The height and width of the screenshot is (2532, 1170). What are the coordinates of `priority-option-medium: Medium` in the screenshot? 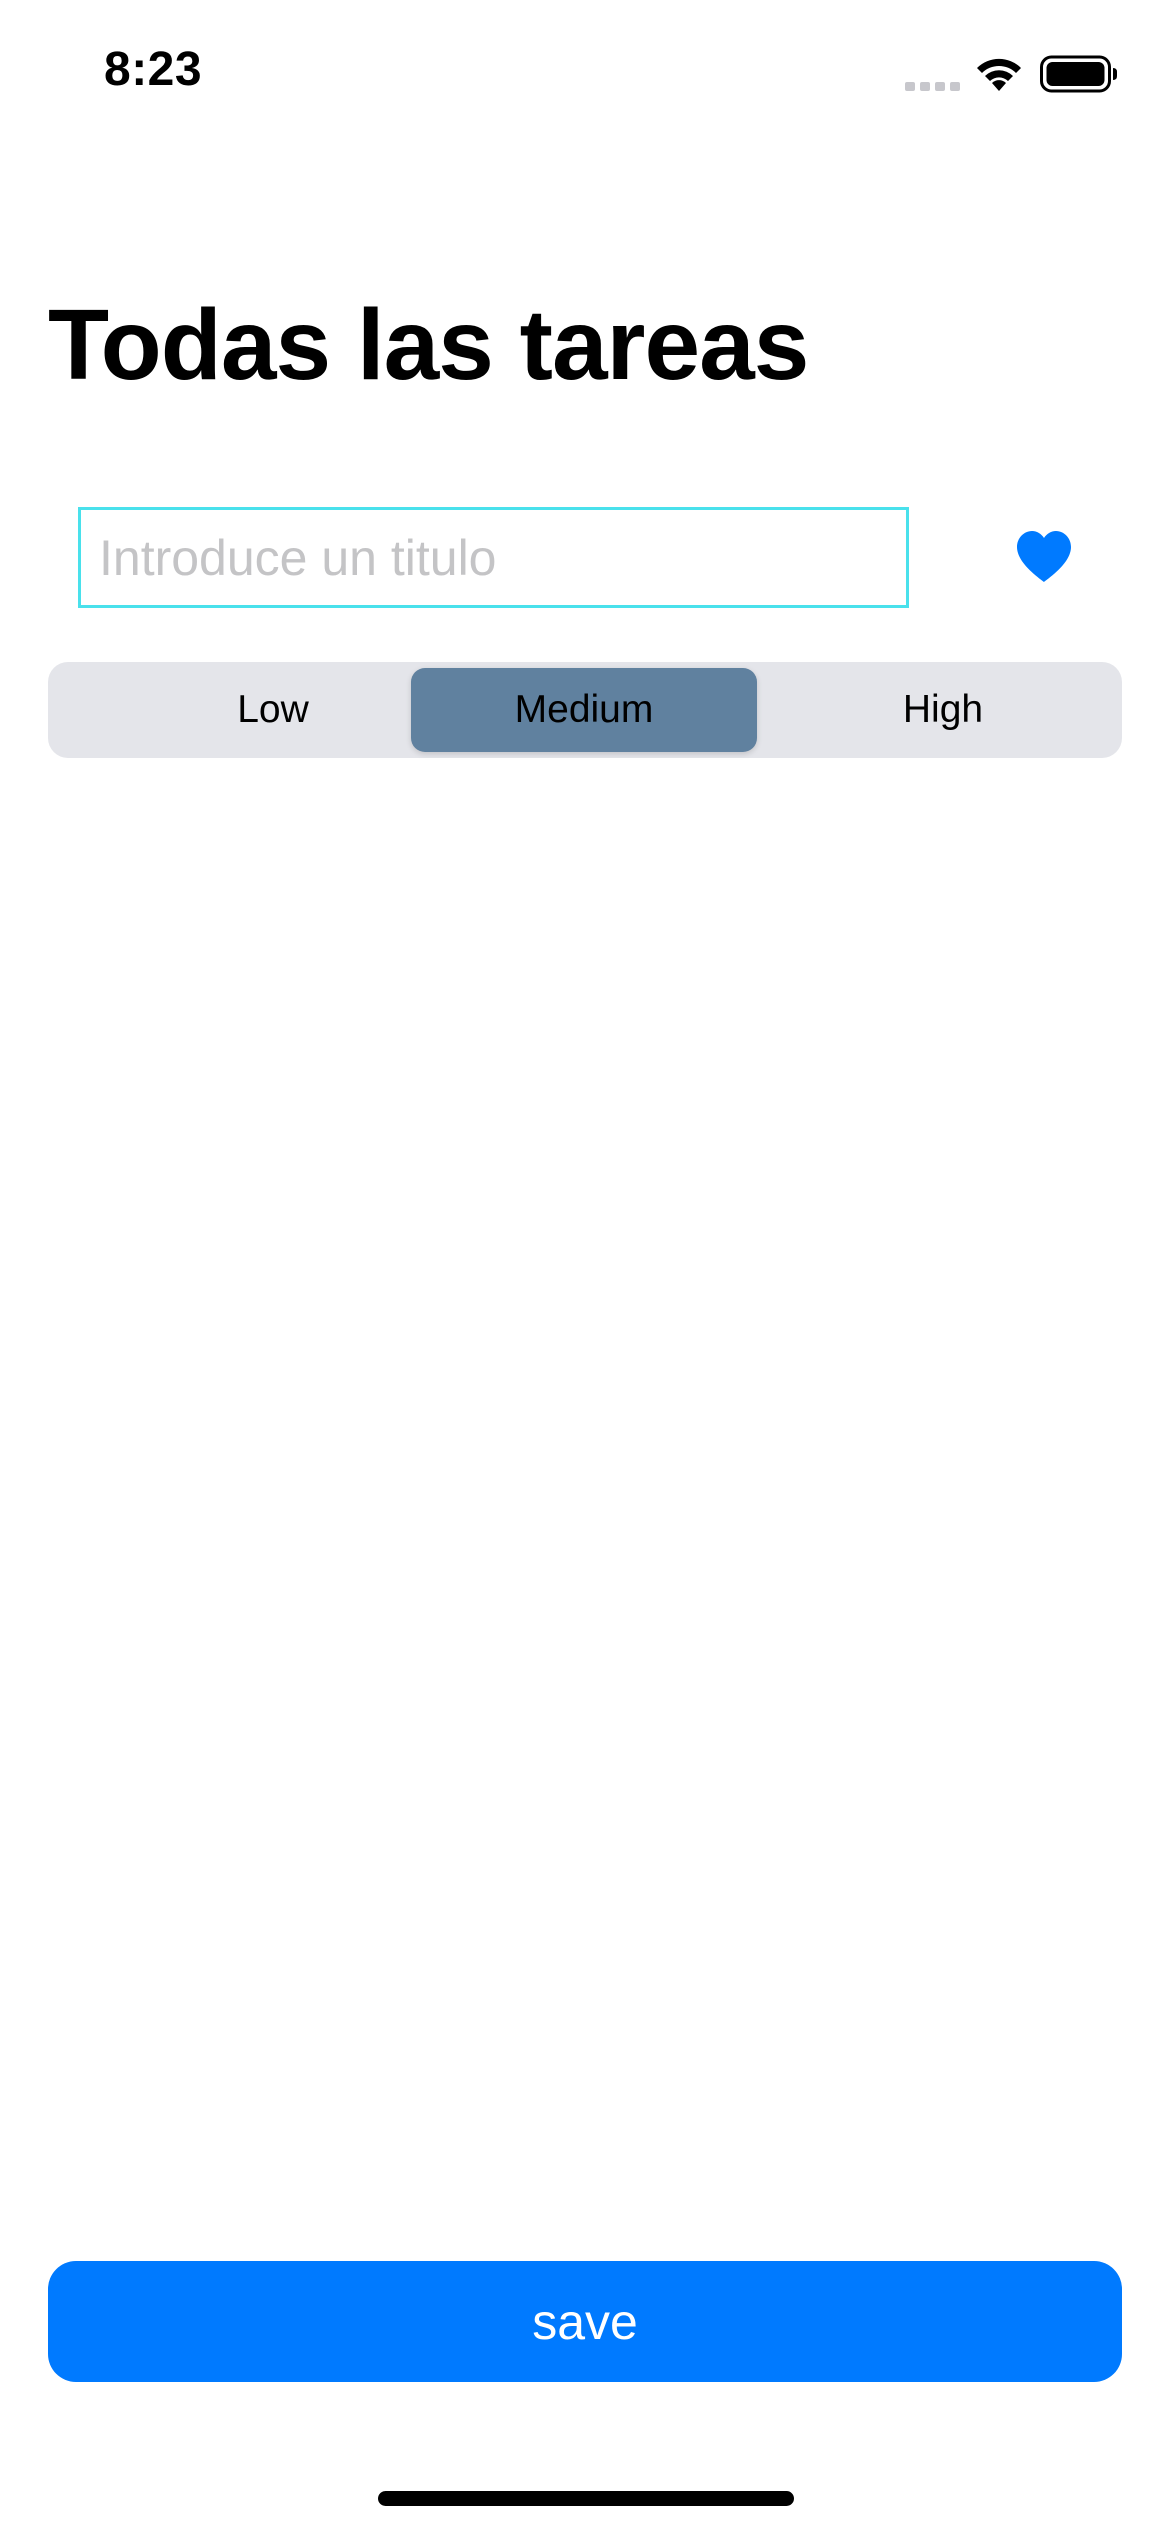 It's located at (584, 710).